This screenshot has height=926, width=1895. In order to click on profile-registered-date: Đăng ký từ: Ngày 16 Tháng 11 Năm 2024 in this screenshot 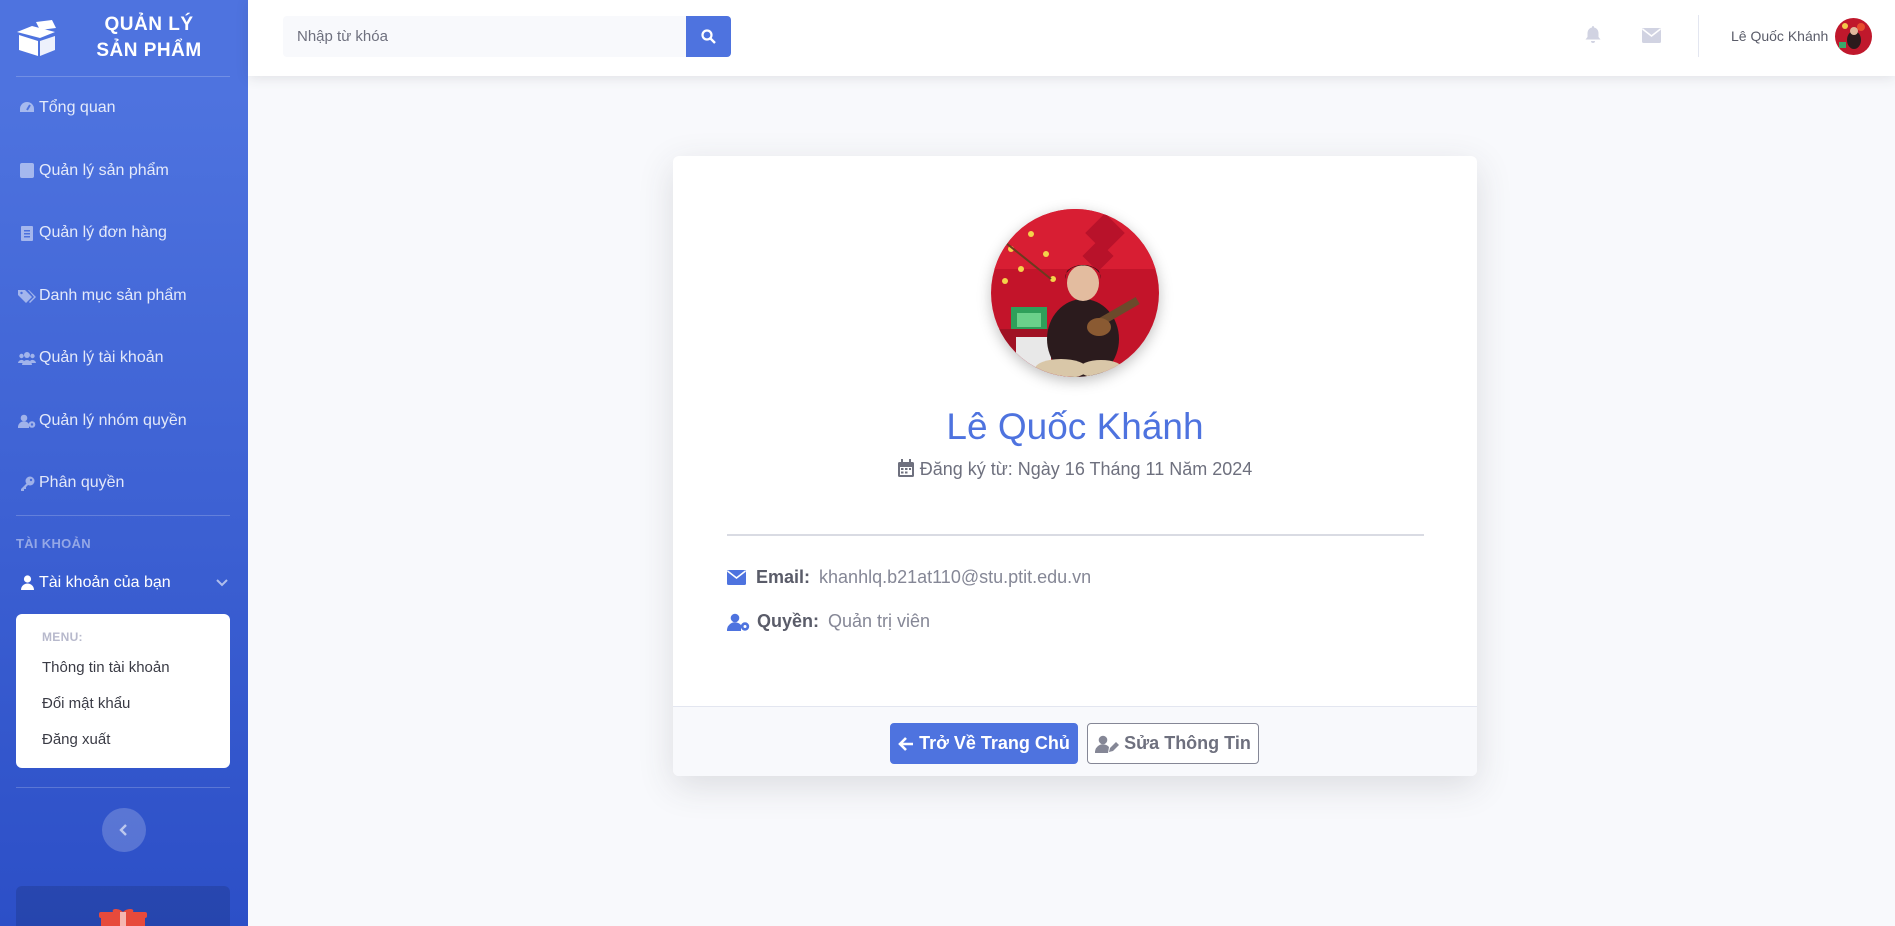, I will do `click(1075, 469)`.